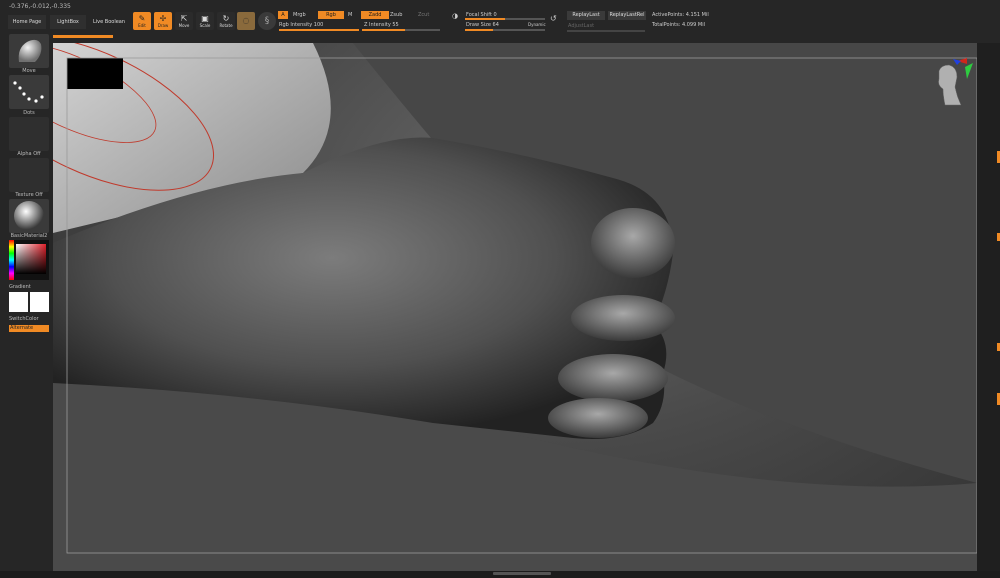 Image resolution: width=1000 pixels, height=578 pixels. I want to click on replay-last-button: ReplayLast, so click(586, 15).